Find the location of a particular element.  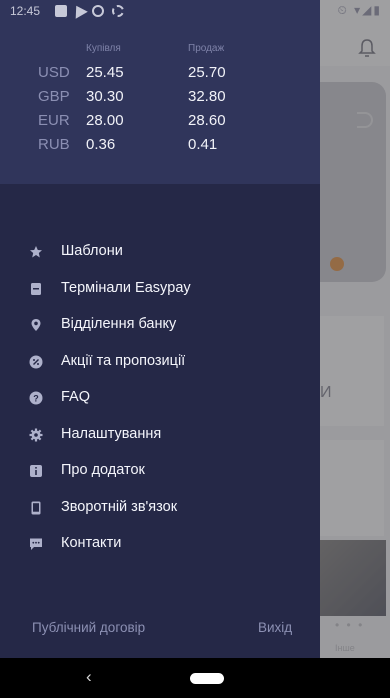

buy-header: Купівля is located at coordinates (103, 48).